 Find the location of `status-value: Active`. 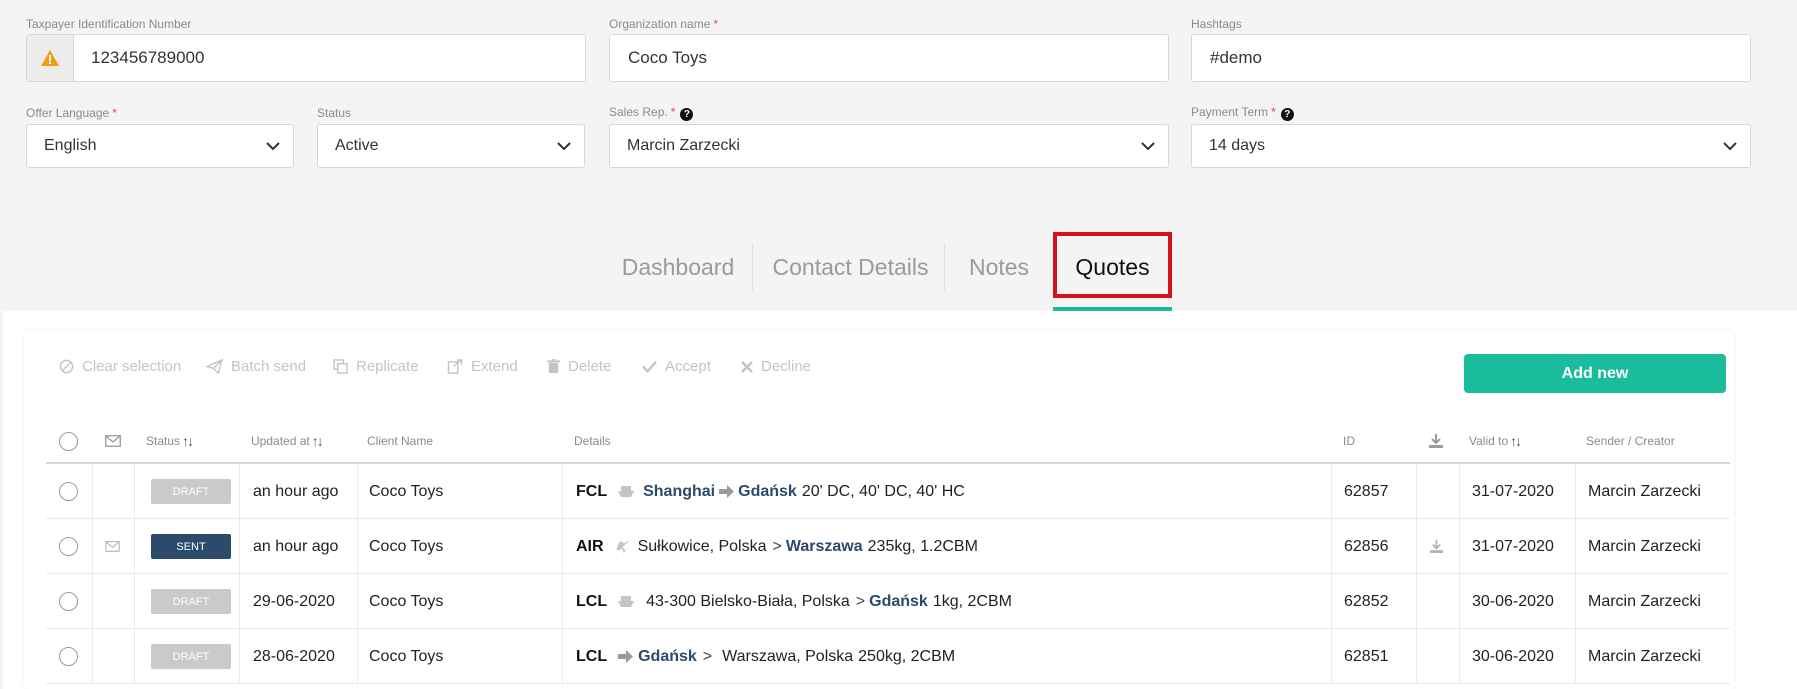

status-value: Active is located at coordinates (357, 145).